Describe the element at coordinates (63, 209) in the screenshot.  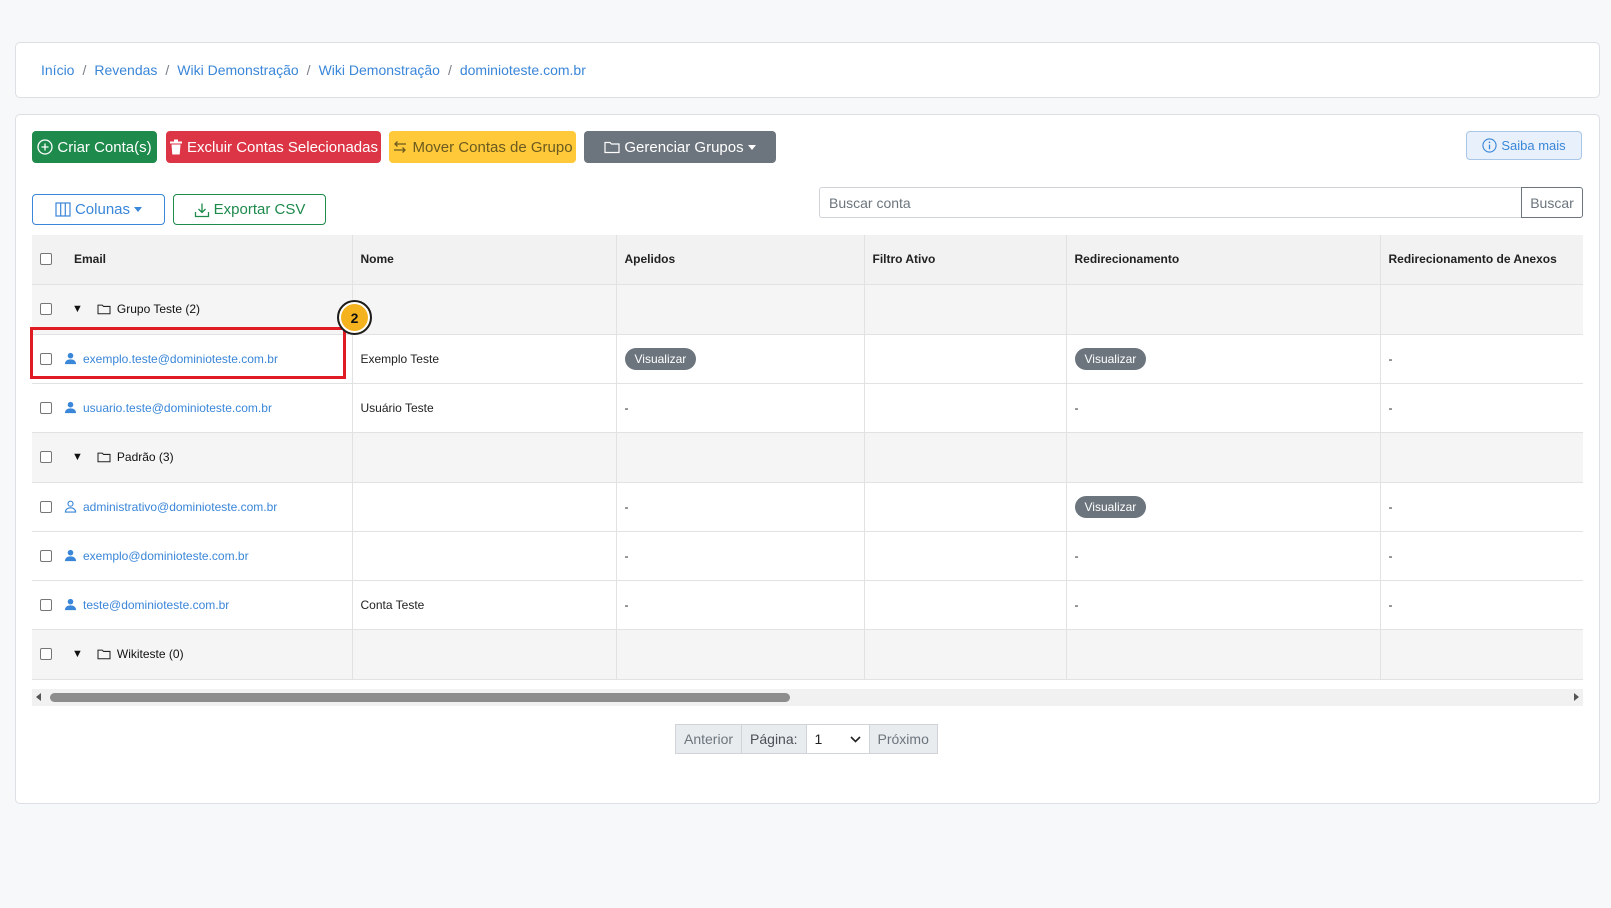
I see `columns-icon` at that location.